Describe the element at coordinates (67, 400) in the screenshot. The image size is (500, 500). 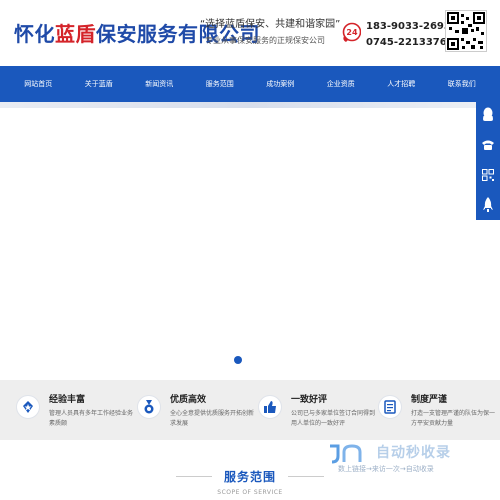
I see `feature-title: 经验丰富` at that location.